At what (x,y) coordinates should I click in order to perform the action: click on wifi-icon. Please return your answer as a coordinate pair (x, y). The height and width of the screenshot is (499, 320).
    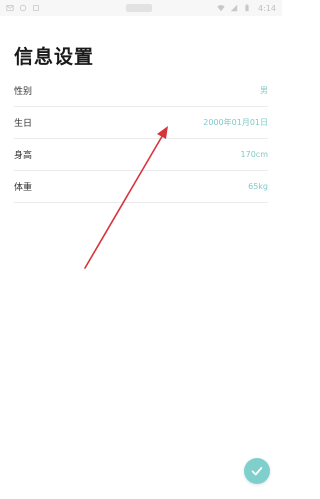
    Looking at the image, I should click on (221, 8).